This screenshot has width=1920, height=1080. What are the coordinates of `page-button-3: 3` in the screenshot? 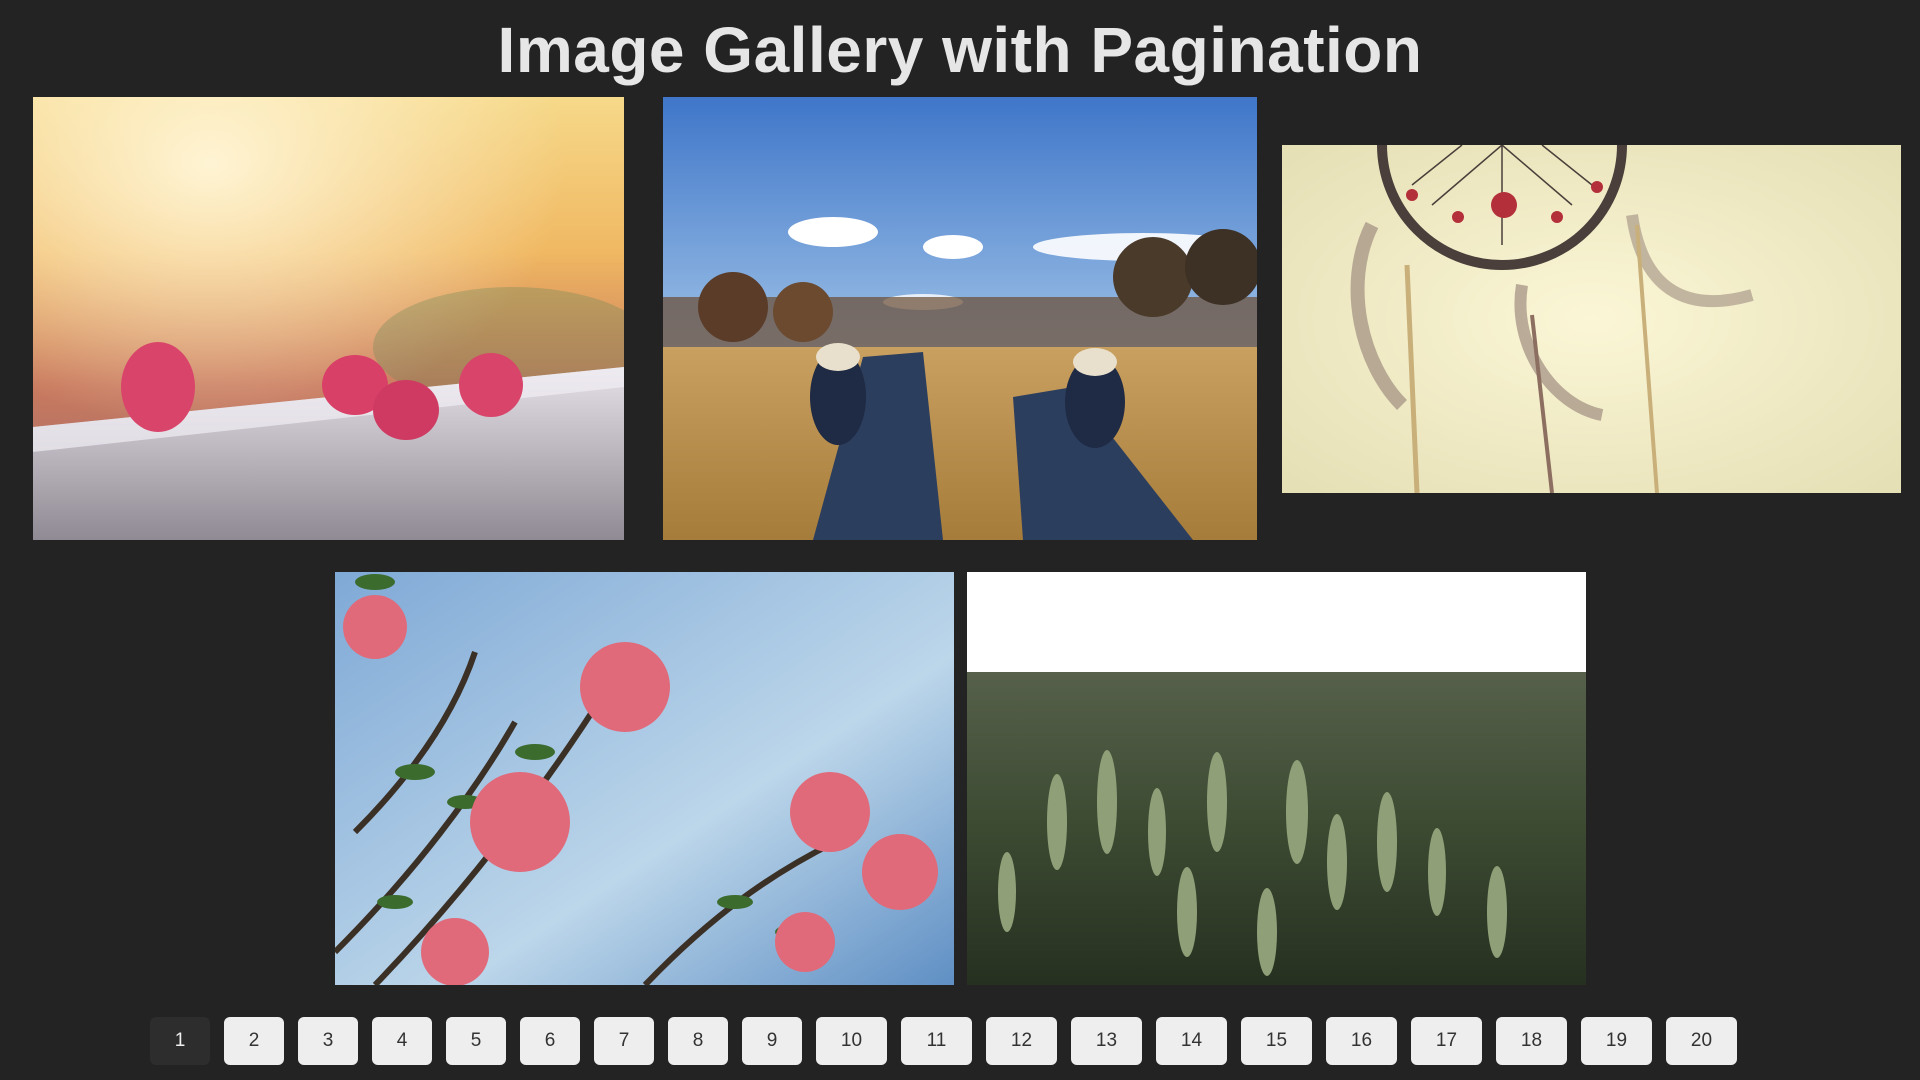 It's located at (328, 1041).